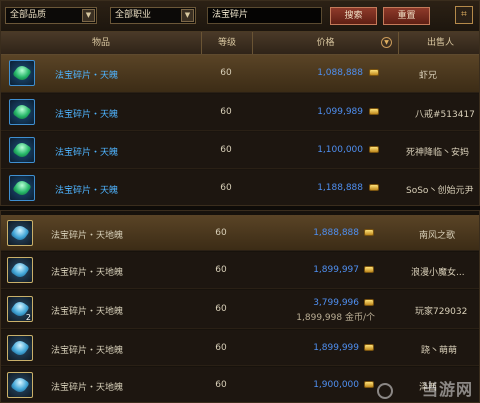 The height and width of the screenshot is (403, 480). What do you see at coordinates (153, 15) in the screenshot?
I see `profession-select: 全部职业 ▼` at bounding box center [153, 15].